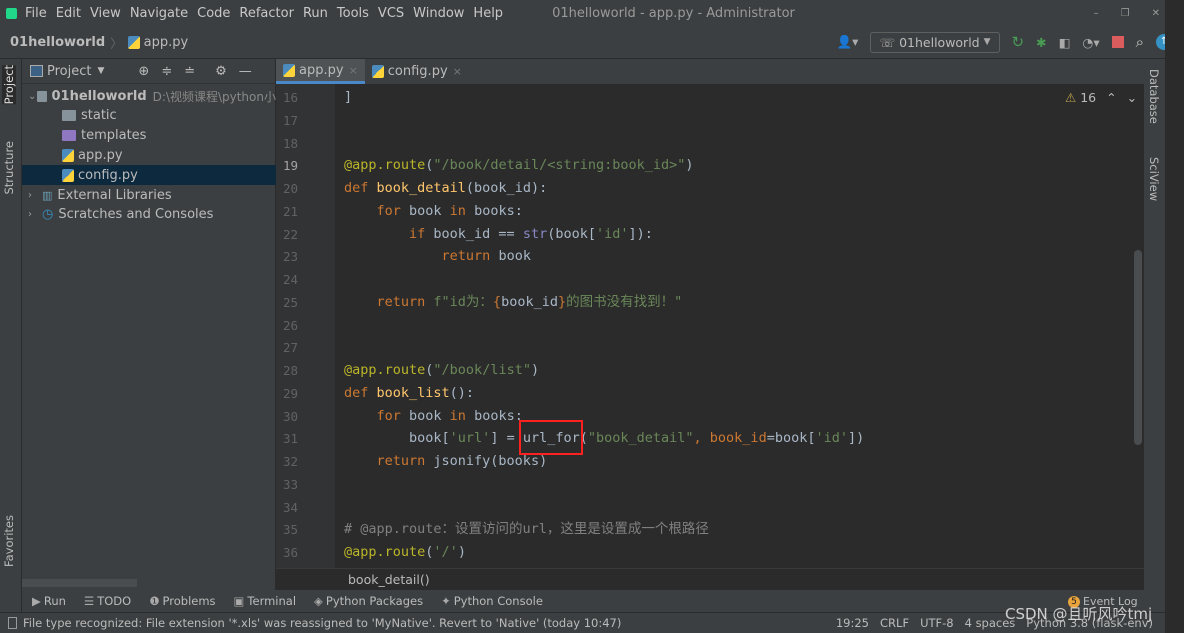 This screenshot has height=633, width=1184. What do you see at coordinates (937, 623) in the screenshot?
I see `file-encoding: UTF-8` at bounding box center [937, 623].